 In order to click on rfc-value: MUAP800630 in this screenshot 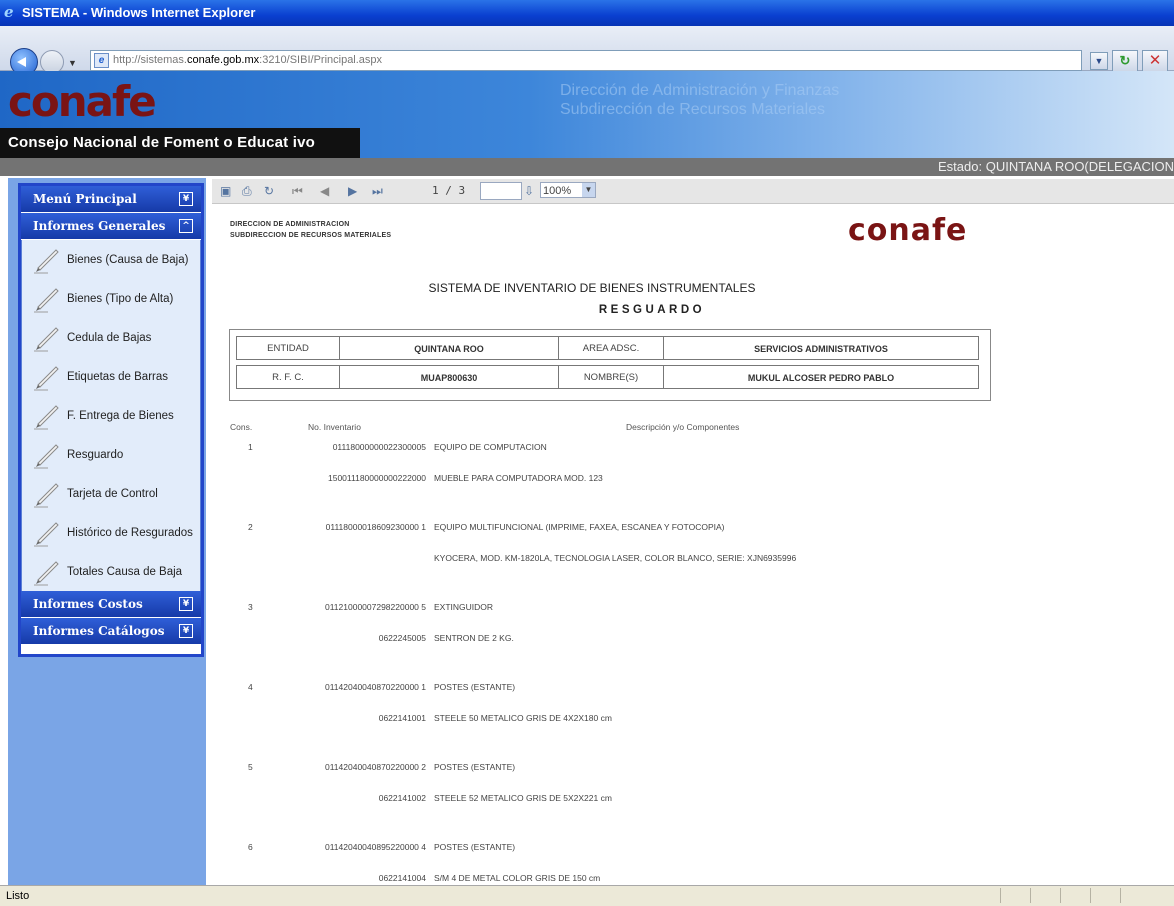, I will do `click(449, 377)`.